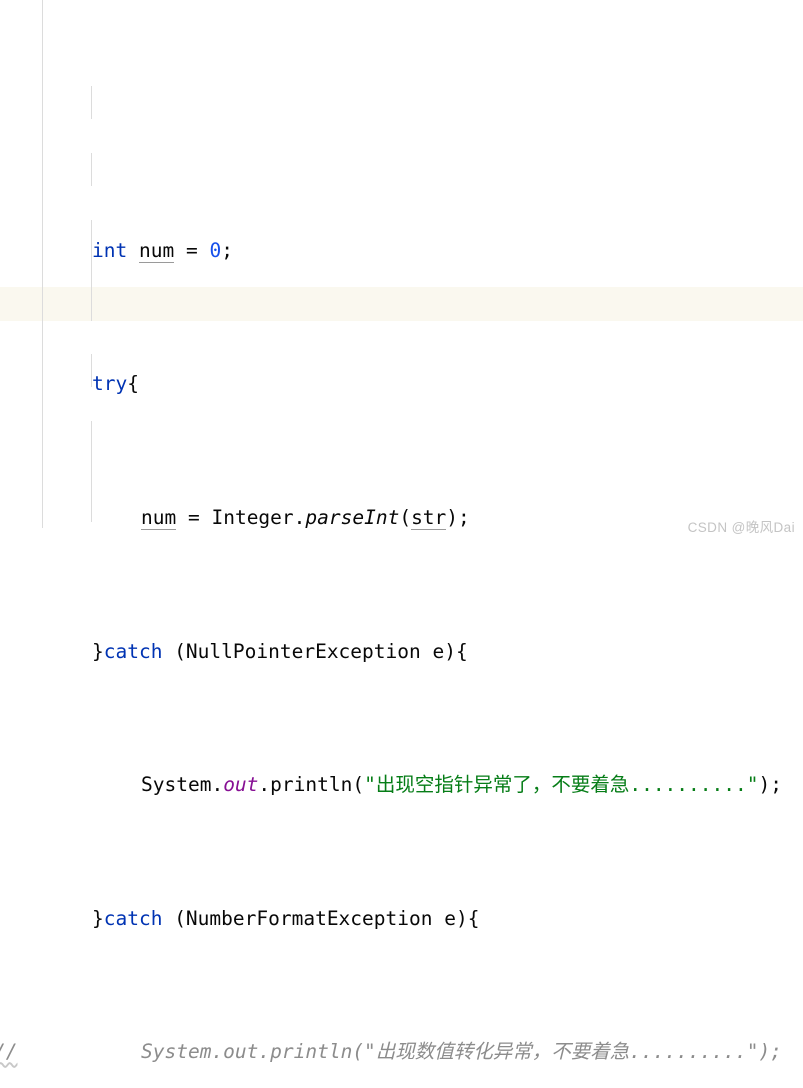  I want to click on semicolon: ;, so click(227, 250).